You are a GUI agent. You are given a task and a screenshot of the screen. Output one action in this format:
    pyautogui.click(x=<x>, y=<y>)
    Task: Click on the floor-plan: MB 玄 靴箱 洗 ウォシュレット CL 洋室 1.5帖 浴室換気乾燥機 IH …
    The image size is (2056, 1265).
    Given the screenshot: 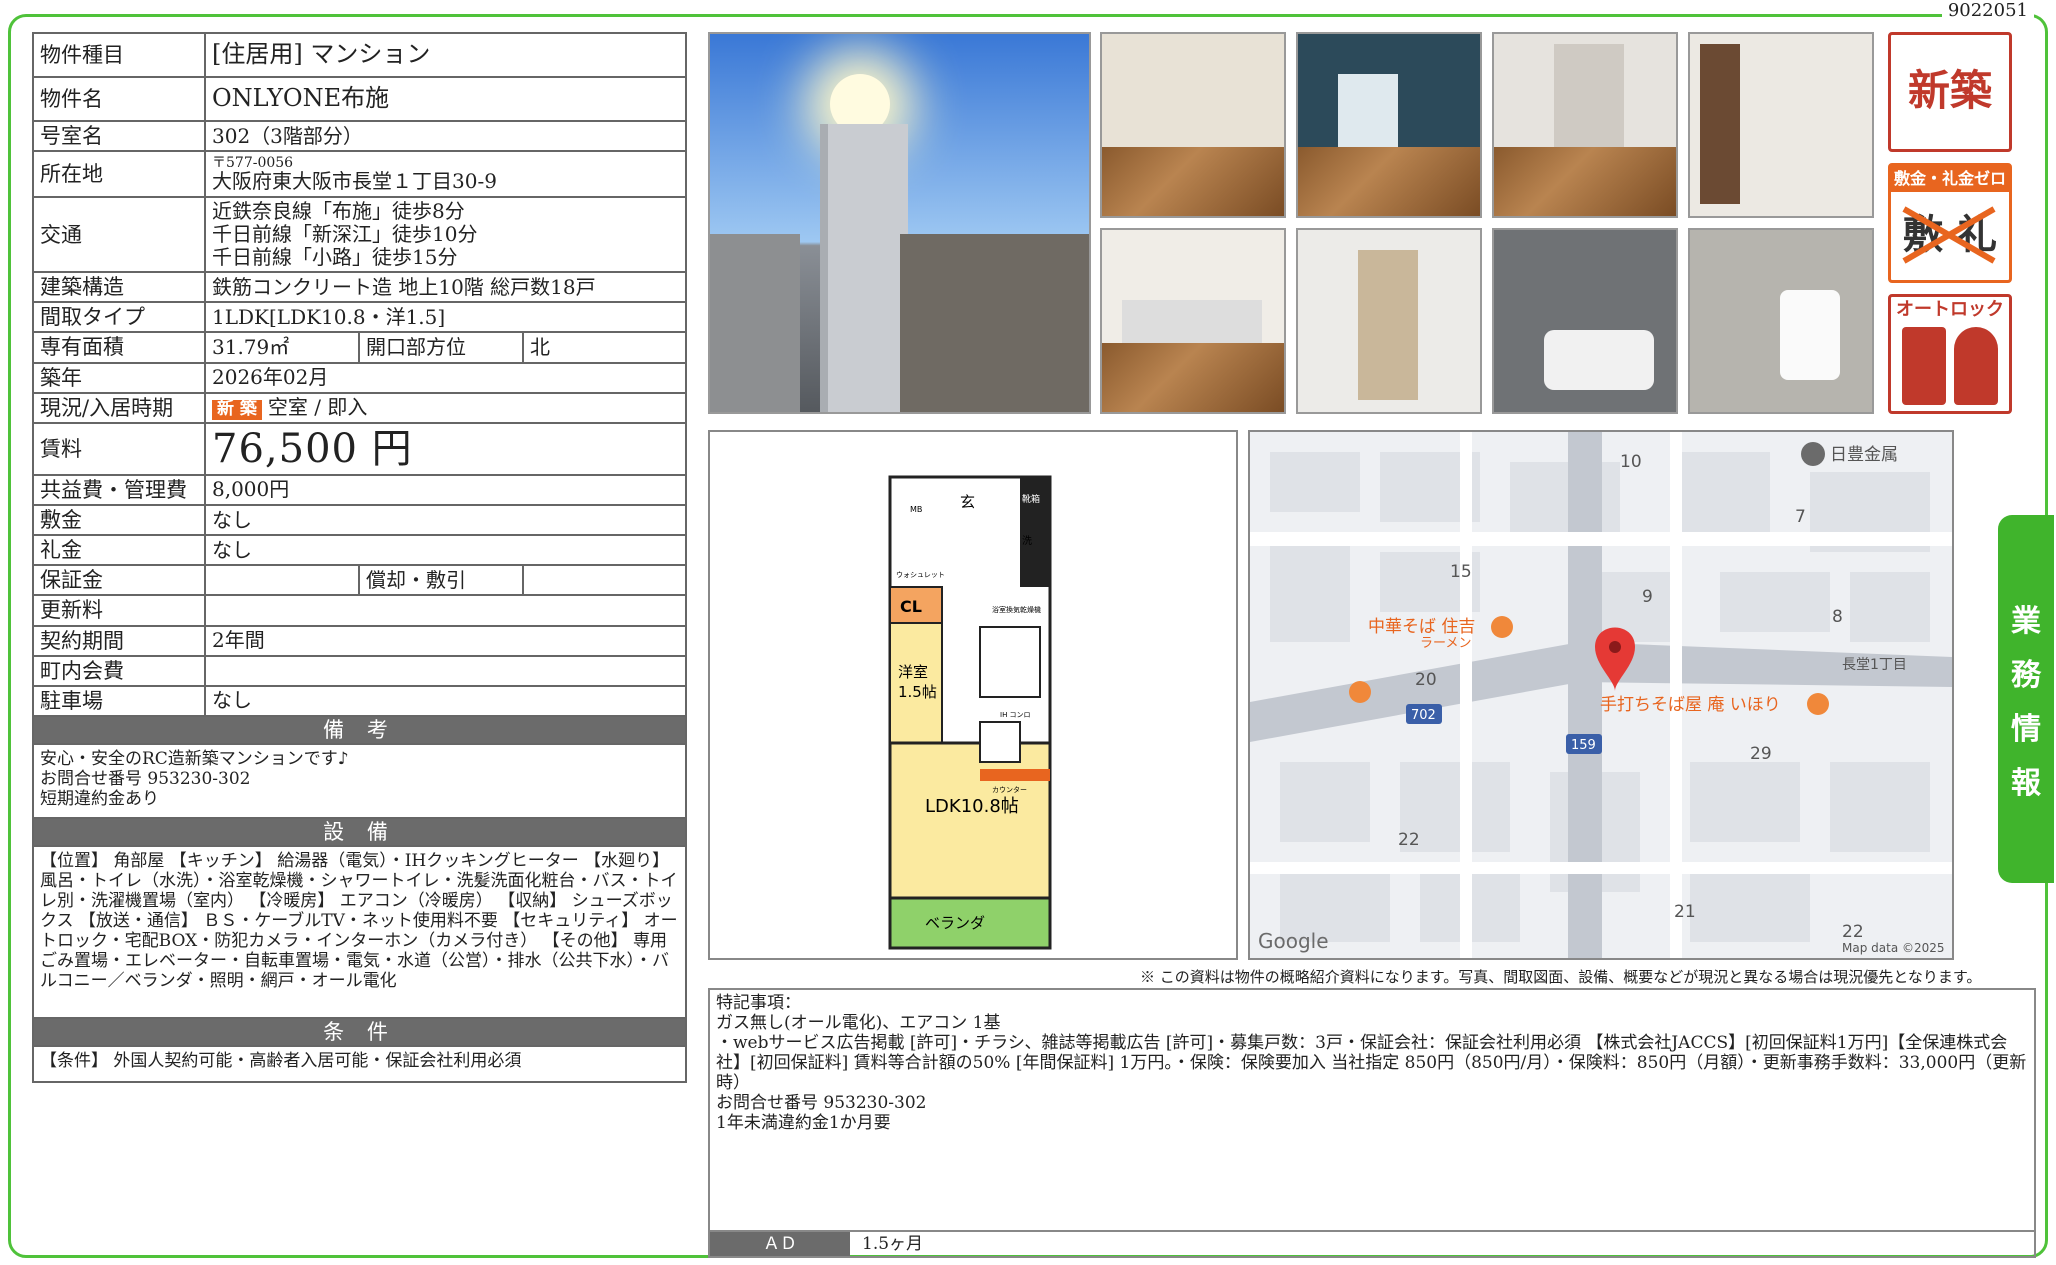 What is the action you would take?
    pyautogui.click(x=973, y=695)
    